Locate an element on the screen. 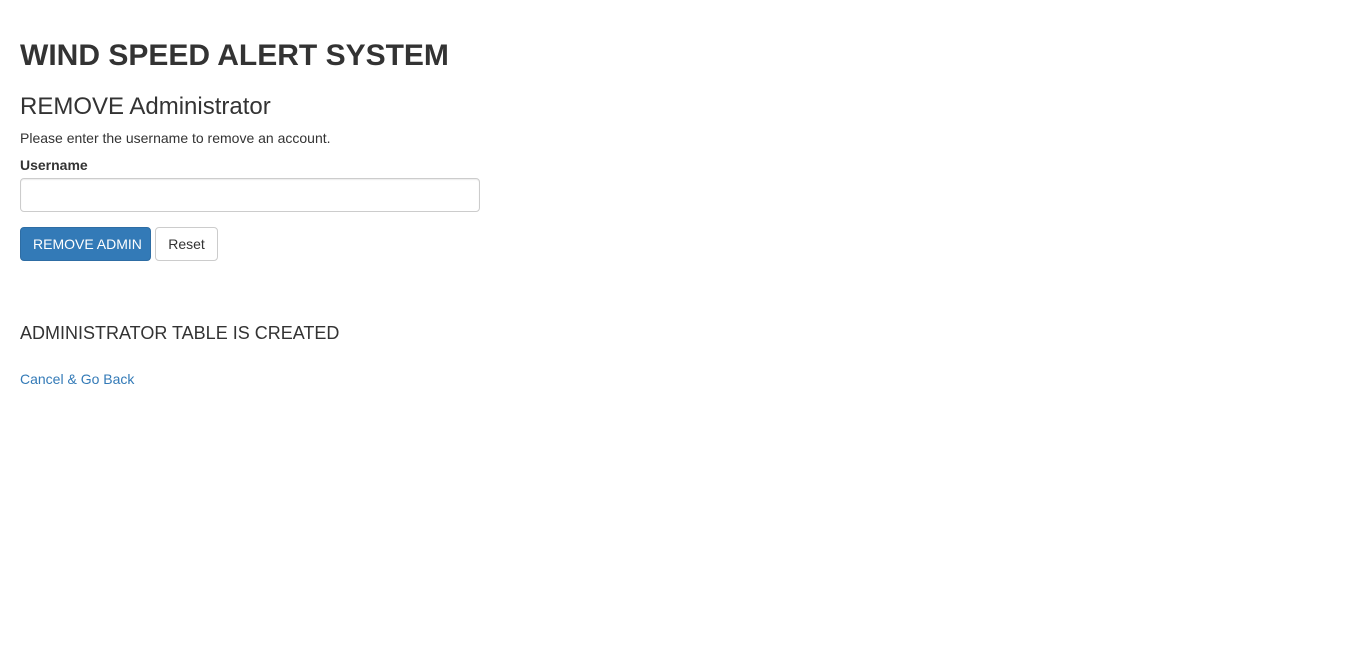 This screenshot has width=1366, height=654. page-title: WIND SPEED ALERT SYSTEM is located at coordinates (234, 55).